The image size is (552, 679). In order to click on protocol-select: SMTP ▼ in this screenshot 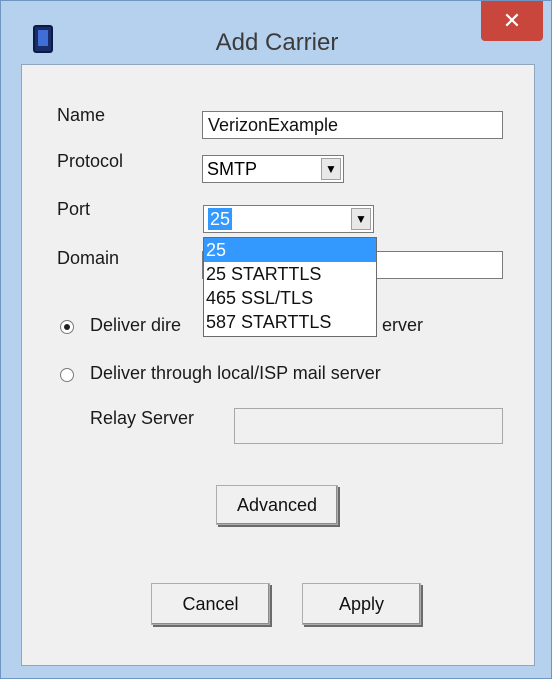, I will do `click(273, 169)`.